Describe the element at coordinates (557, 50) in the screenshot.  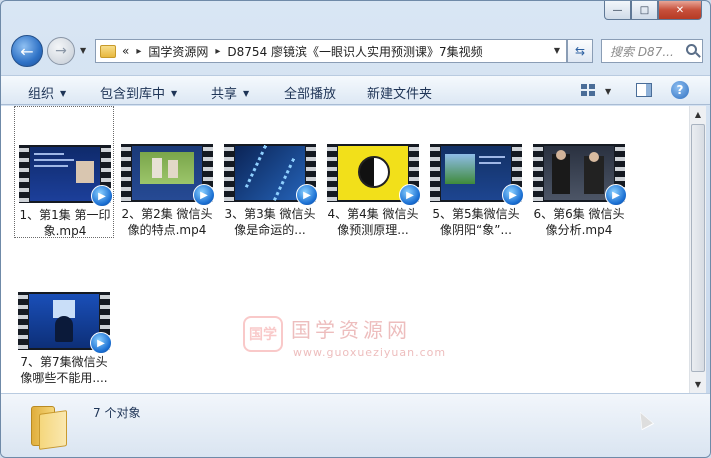
I see `address-dropdown-icon: ▼` at that location.